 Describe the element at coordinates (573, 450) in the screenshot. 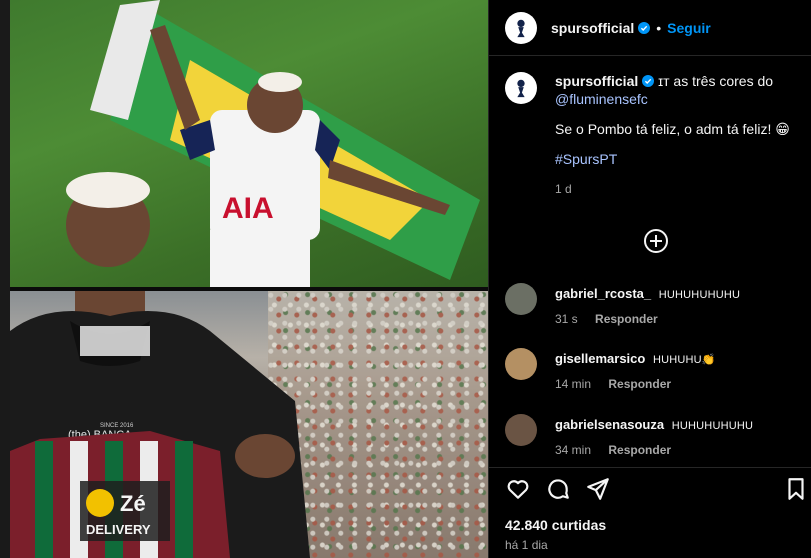

I see `comment-age: 34 min` at that location.